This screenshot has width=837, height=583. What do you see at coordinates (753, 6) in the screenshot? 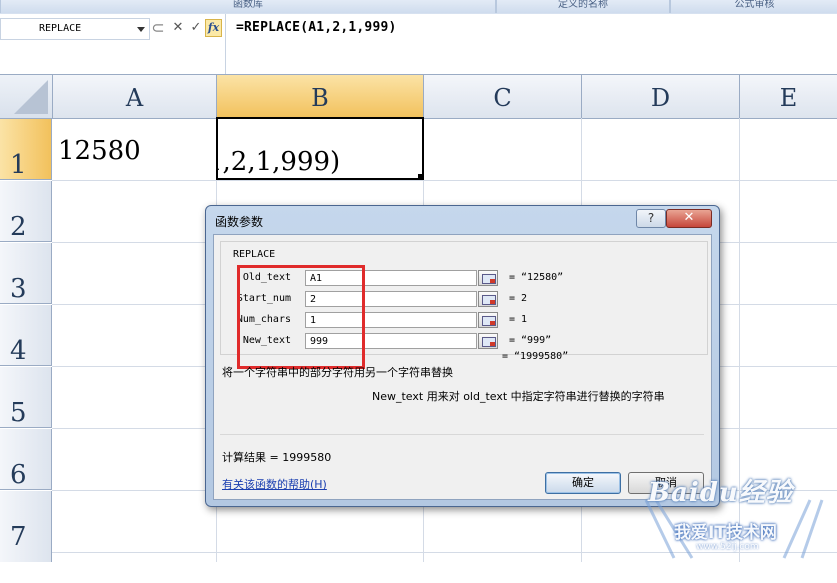
I see `ribbon-group-formula-auditing: 公式审核` at bounding box center [753, 6].